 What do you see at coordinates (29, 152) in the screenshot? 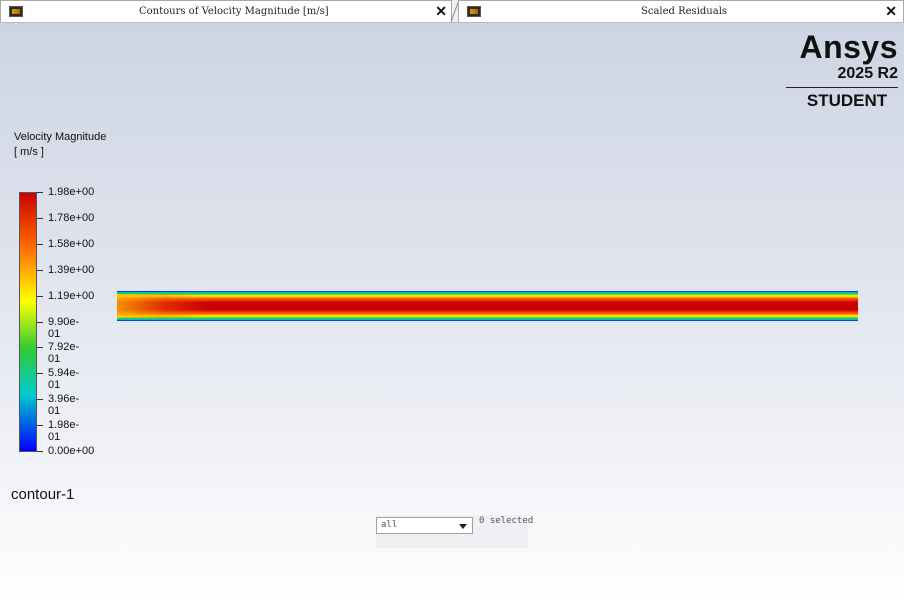
I see `legend-units: [ m/s ]` at bounding box center [29, 152].